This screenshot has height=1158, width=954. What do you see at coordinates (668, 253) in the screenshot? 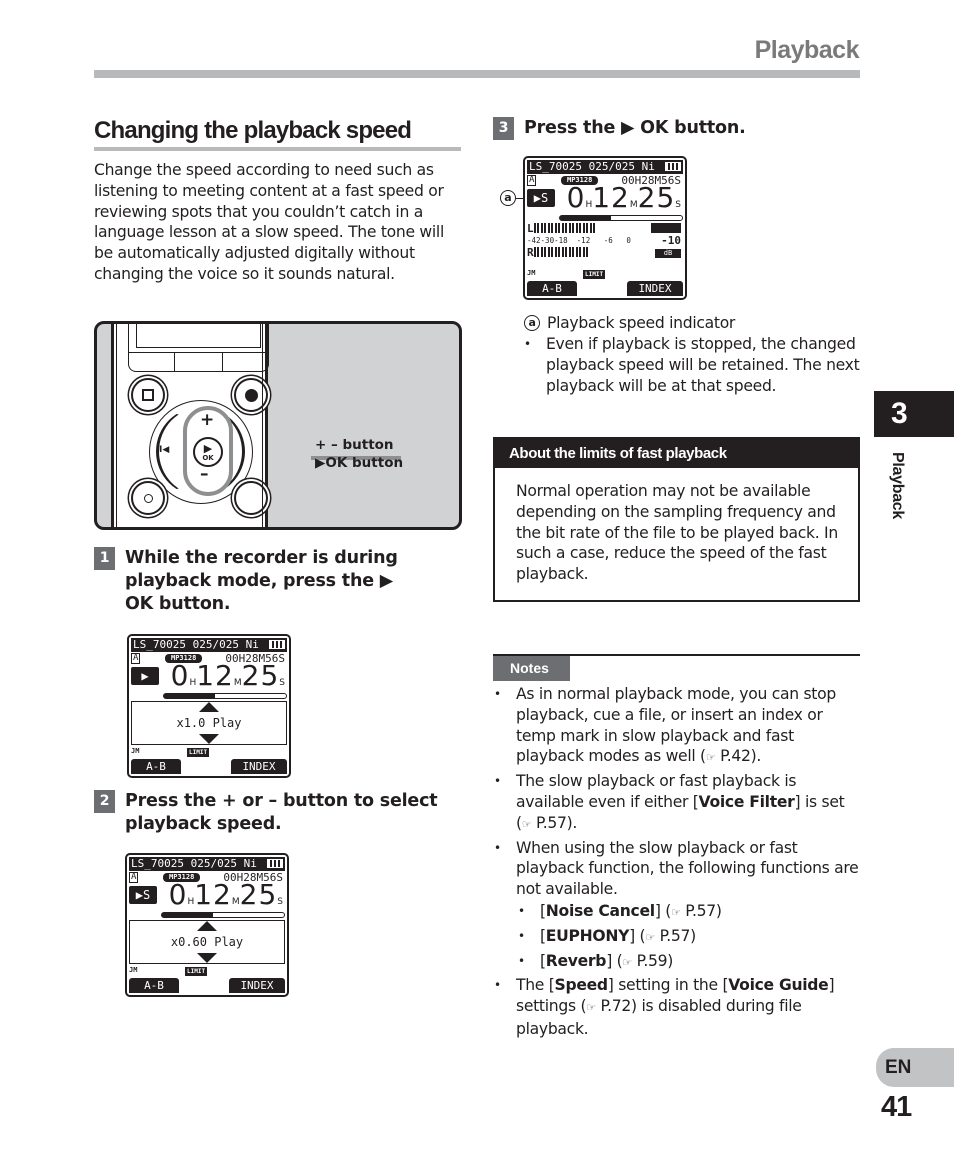
I see `meter-unit: dB` at bounding box center [668, 253].